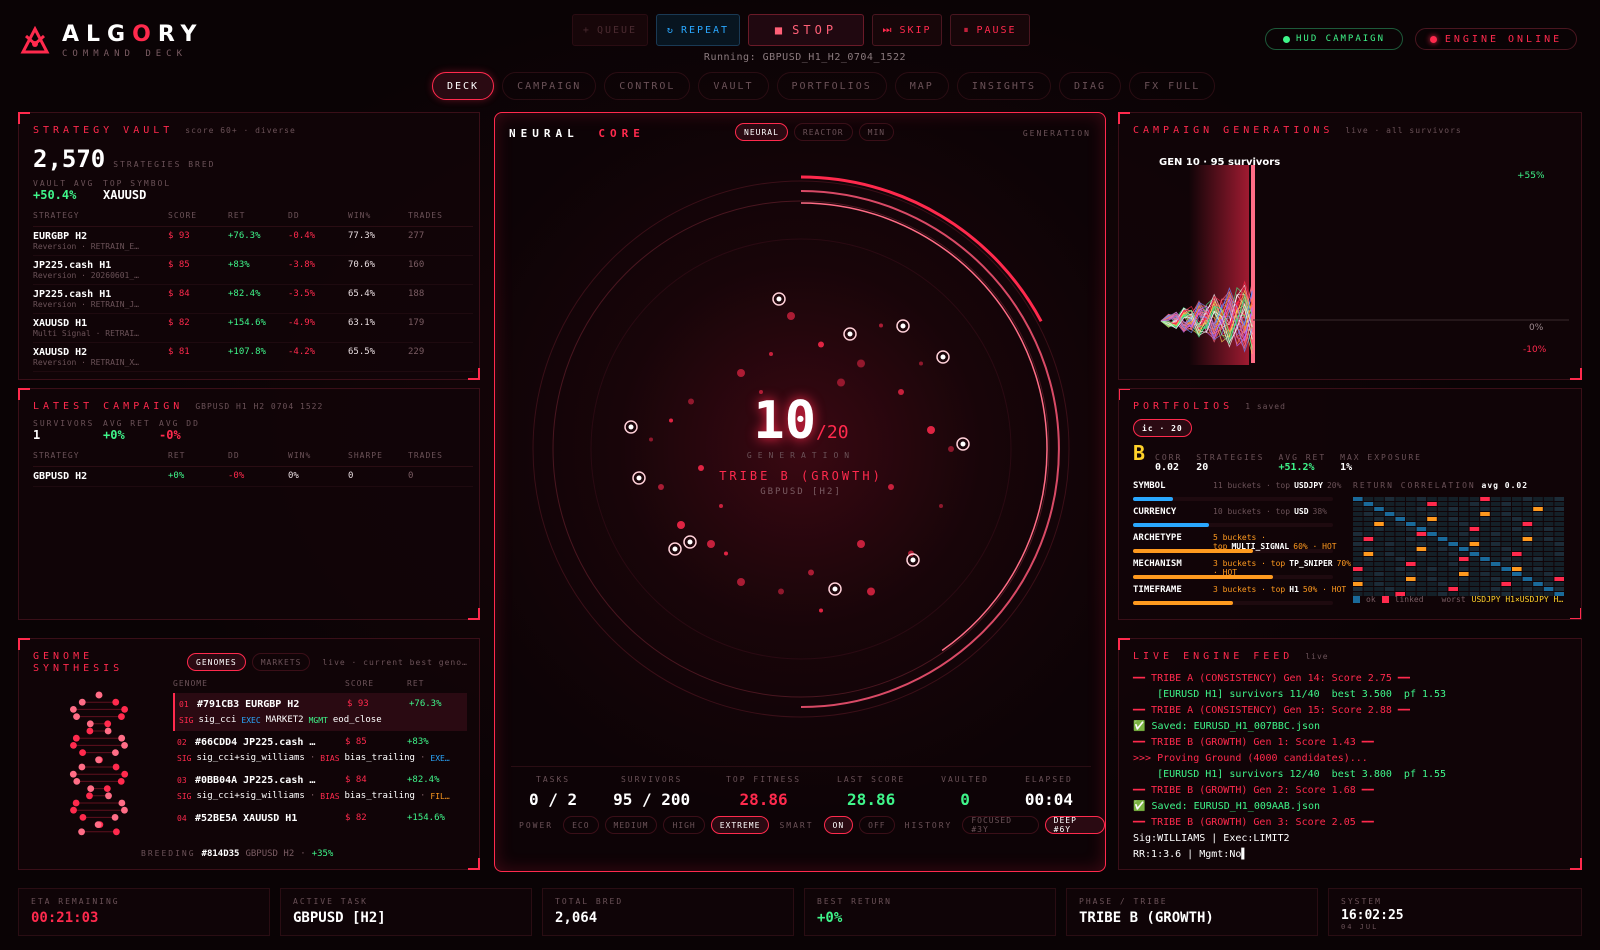 This screenshot has width=1600, height=950. I want to click on tab-deck: DECK, so click(463, 86).